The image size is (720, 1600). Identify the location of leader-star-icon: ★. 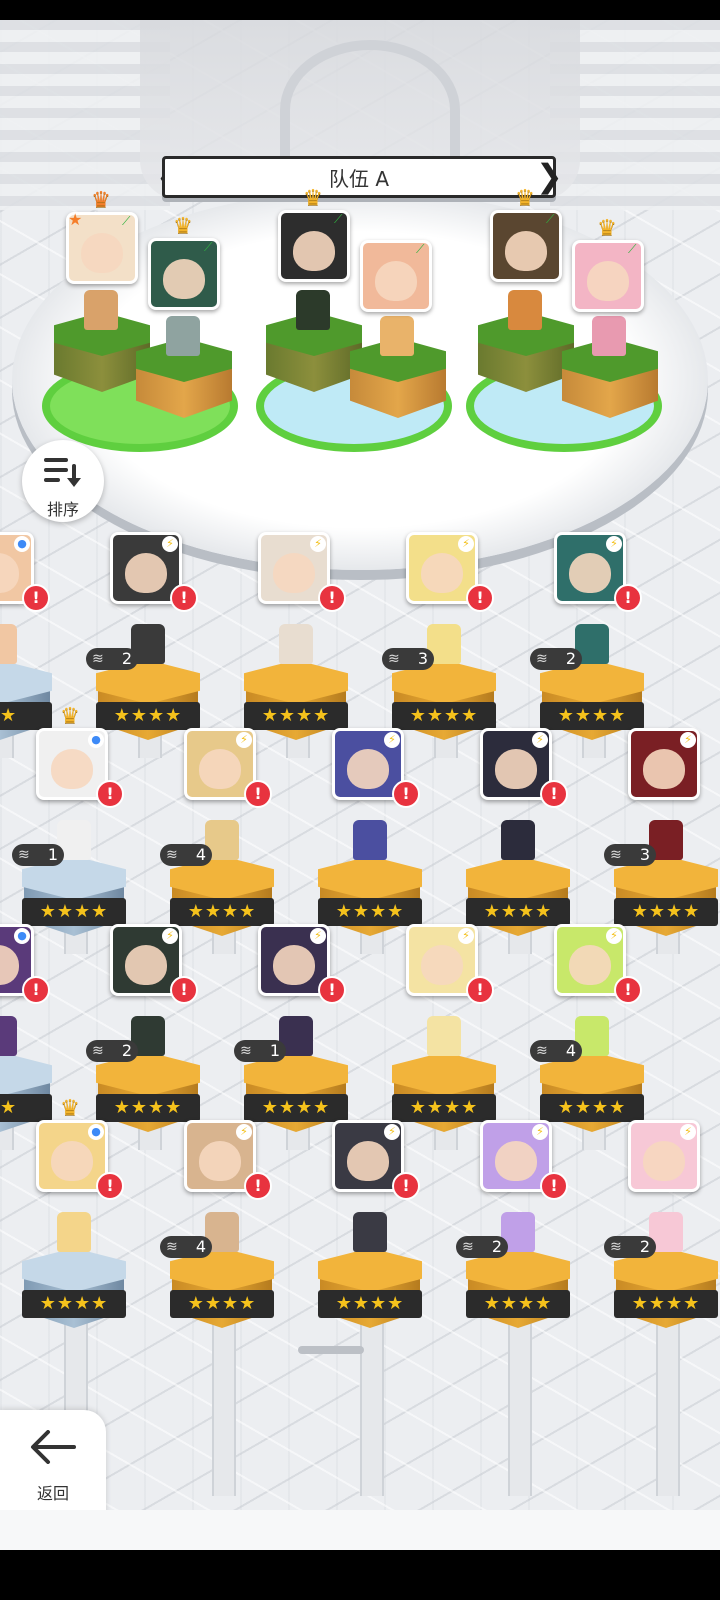
(75, 219).